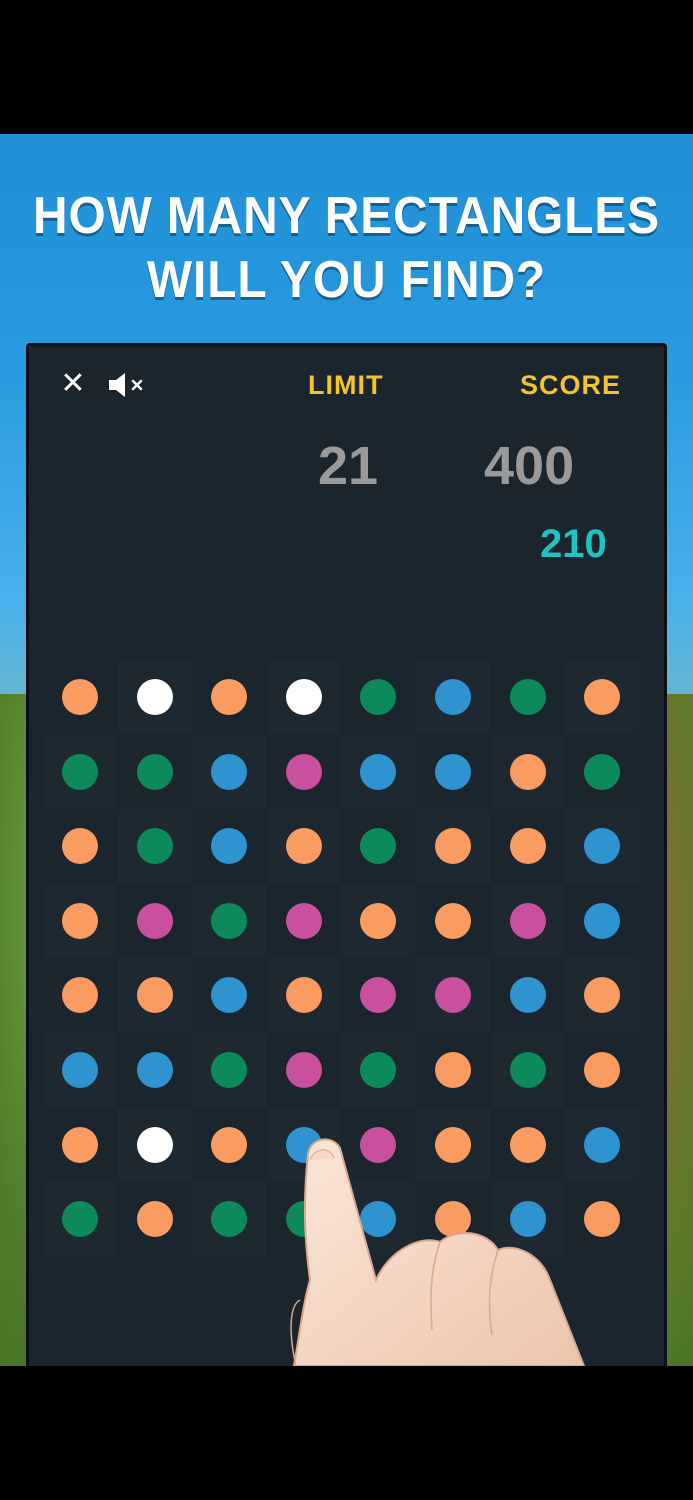 This screenshot has height=1500, width=693. I want to click on close-icon: ✕, so click(73, 384).